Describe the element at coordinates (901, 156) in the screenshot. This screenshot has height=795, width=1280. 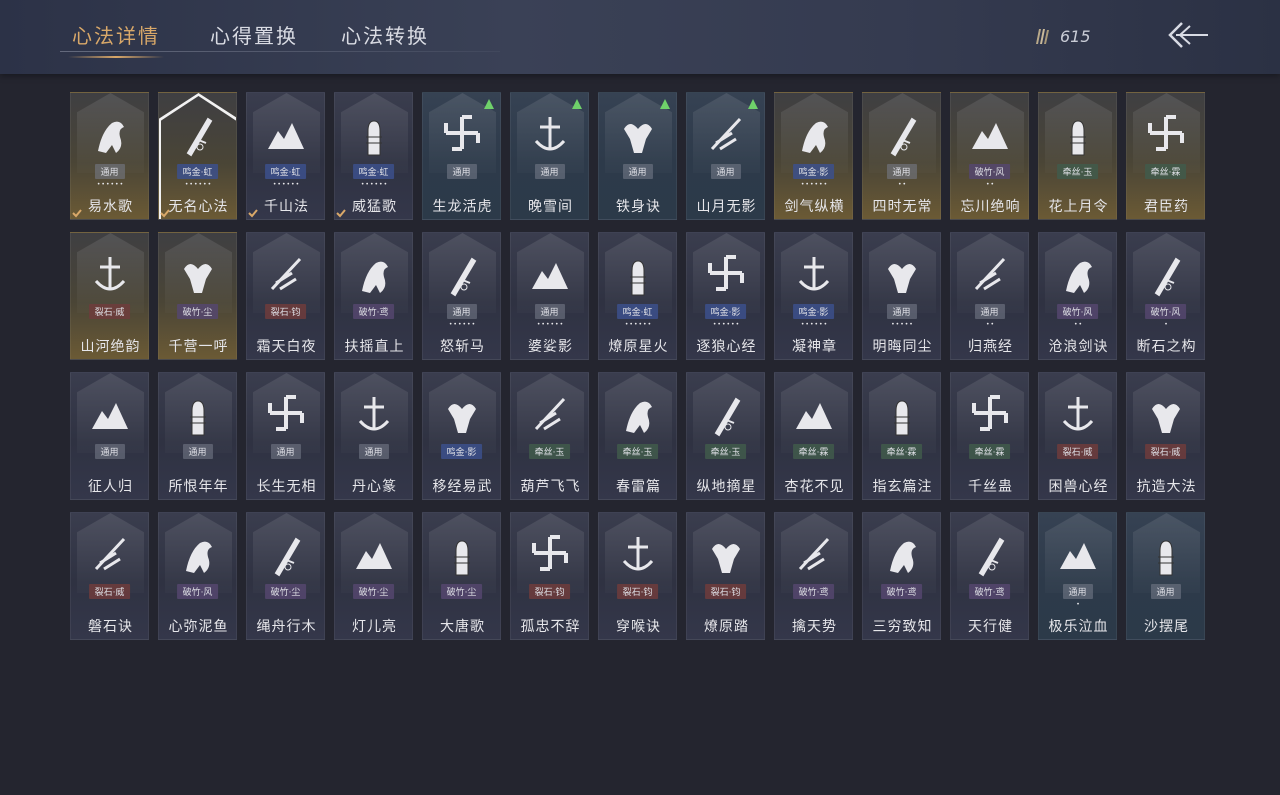
I see `heart-method-card: 通用 •• 四时无常` at that location.